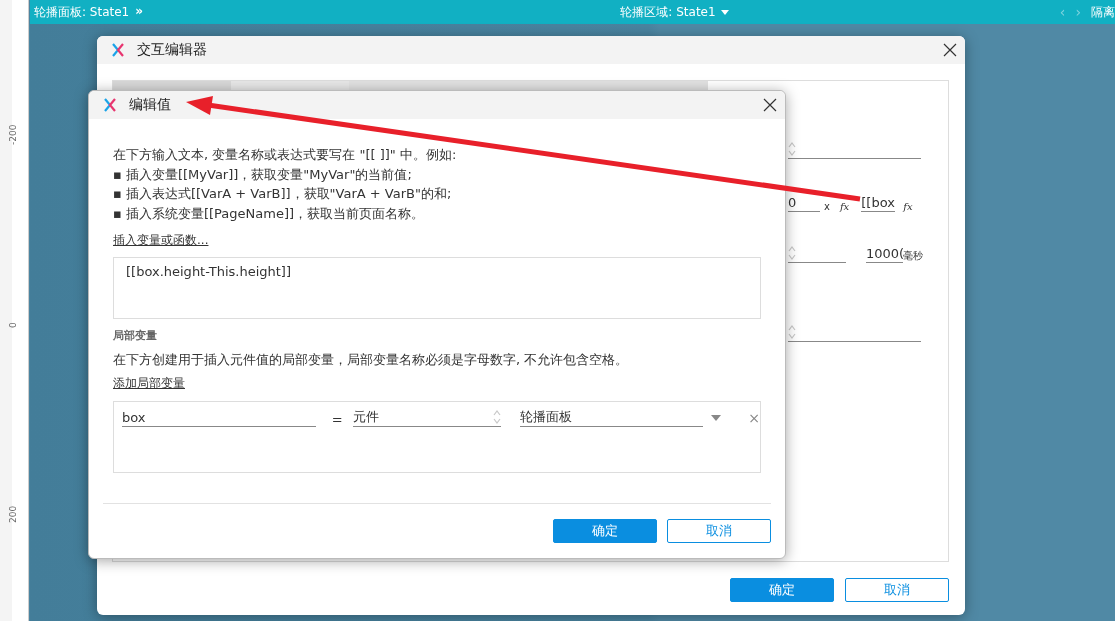  I want to click on window-title: 交互编辑器, so click(172, 50).